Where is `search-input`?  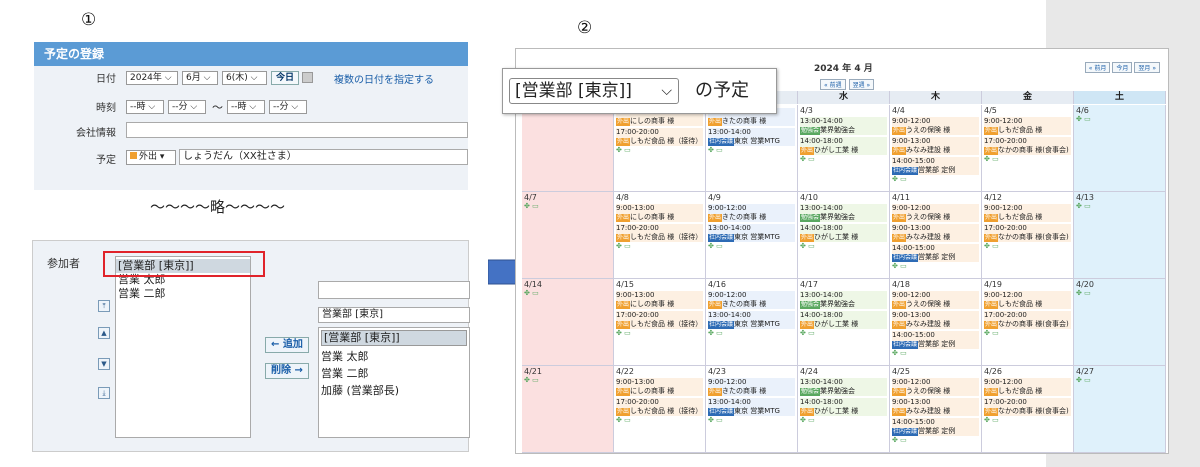 search-input is located at coordinates (394, 290).